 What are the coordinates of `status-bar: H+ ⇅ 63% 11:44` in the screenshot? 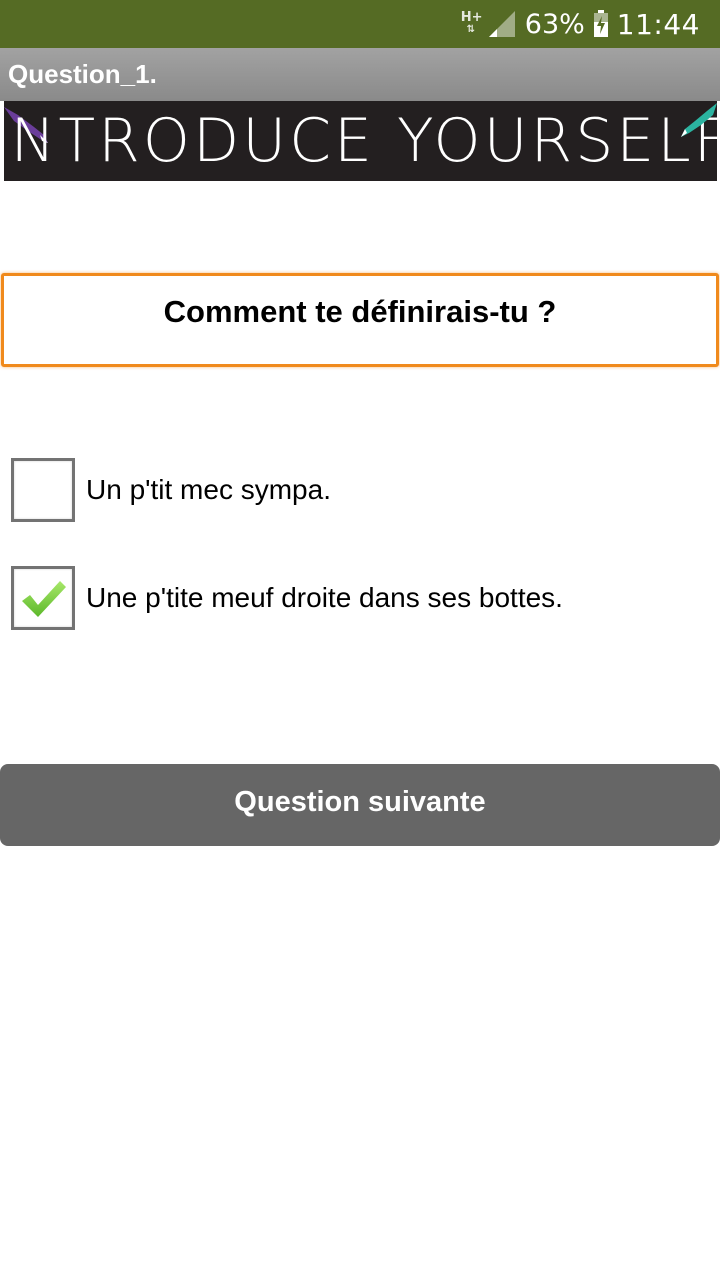 It's located at (360, 24).